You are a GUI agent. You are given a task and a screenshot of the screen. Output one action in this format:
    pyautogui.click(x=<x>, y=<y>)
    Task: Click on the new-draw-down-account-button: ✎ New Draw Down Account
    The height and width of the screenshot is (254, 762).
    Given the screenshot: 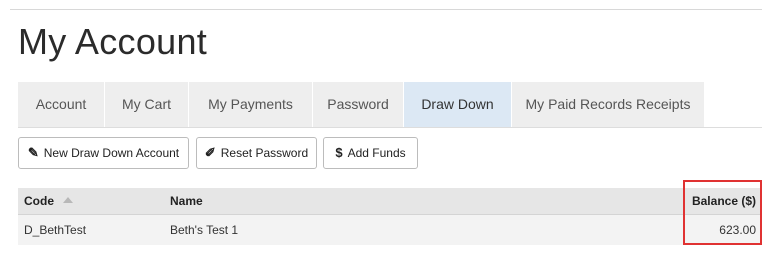 What is the action you would take?
    pyautogui.click(x=103, y=153)
    